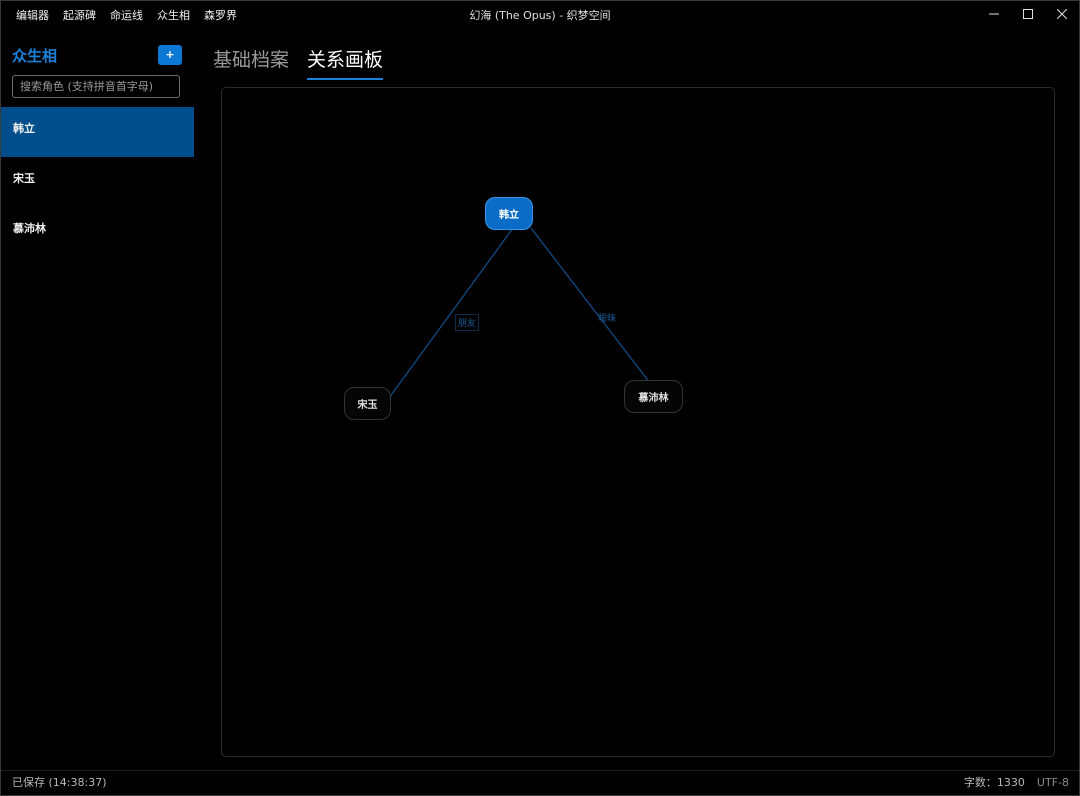  I want to click on minimize-button, so click(994, 14).